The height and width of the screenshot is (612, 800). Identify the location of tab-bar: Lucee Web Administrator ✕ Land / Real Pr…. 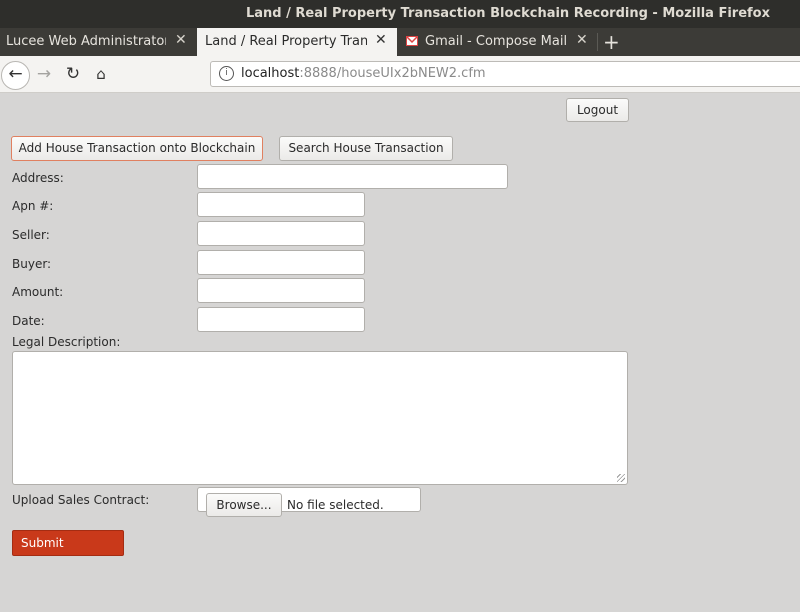
(400, 42).